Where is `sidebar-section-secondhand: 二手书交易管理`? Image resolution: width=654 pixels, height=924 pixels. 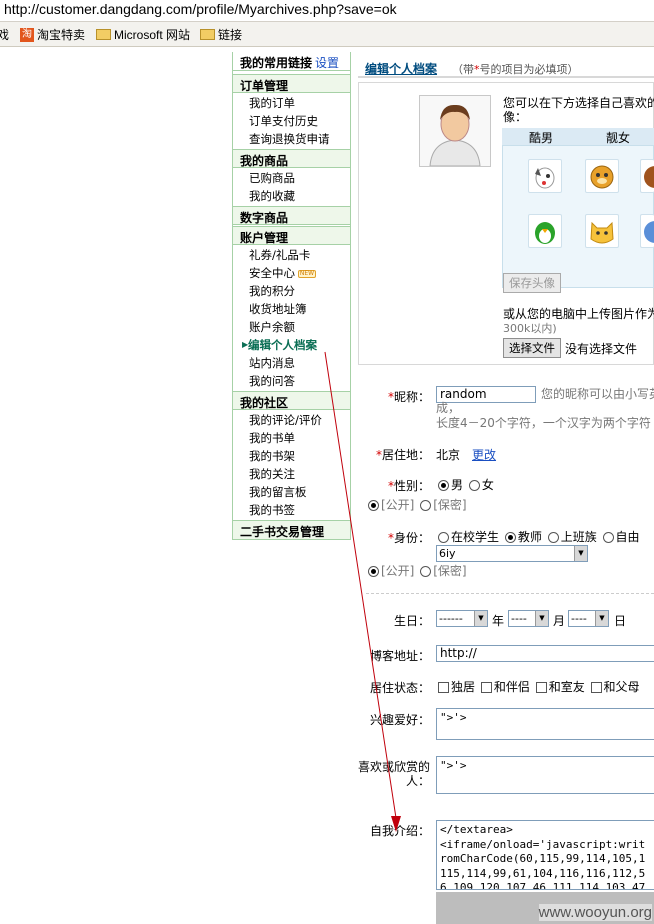
sidebar-section-secondhand: 二手书交易管理 is located at coordinates (291, 529).